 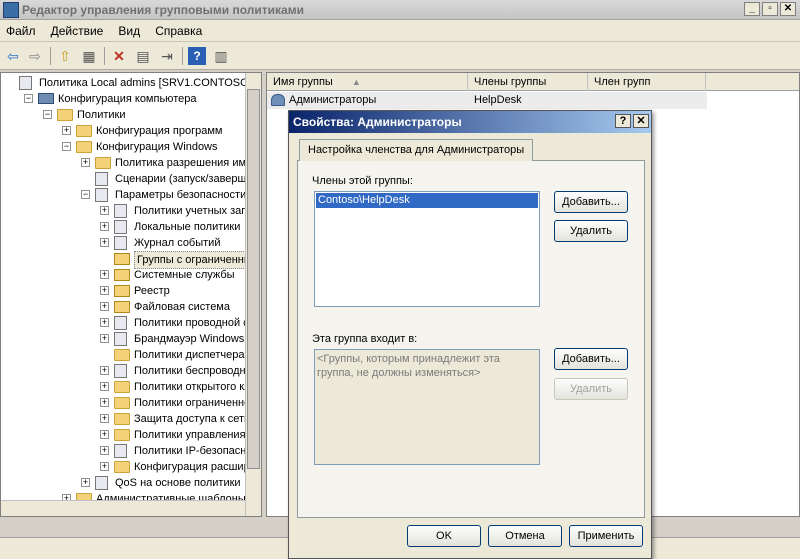 I want to click on show-hide-tree-icon: ▦, so click(x=89, y=56).